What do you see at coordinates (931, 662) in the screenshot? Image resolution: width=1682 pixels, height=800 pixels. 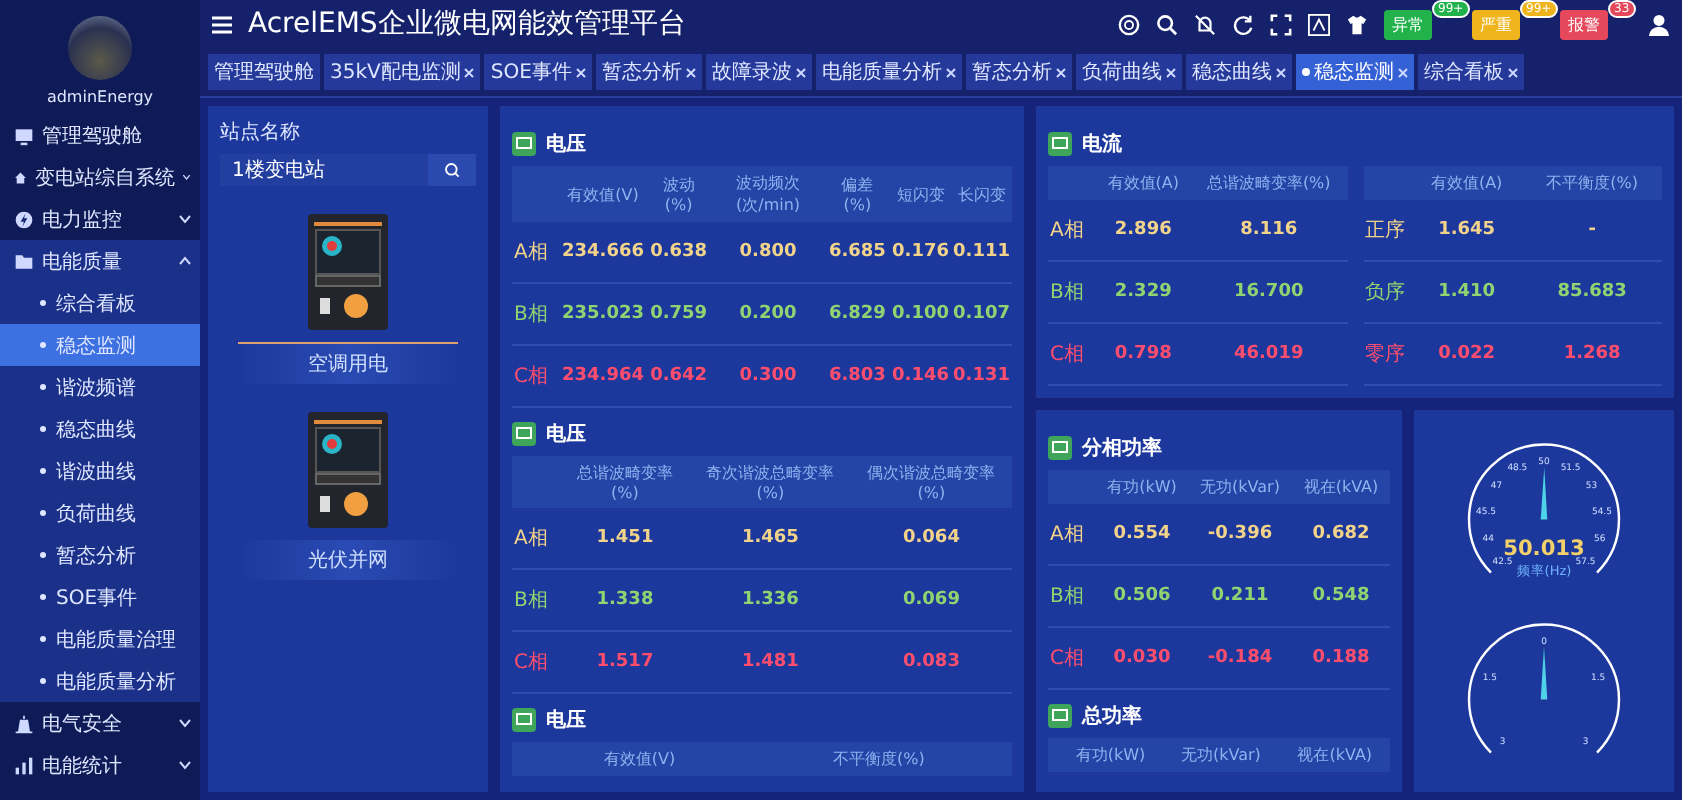 I see `table-cell: 0.083` at bounding box center [931, 662].